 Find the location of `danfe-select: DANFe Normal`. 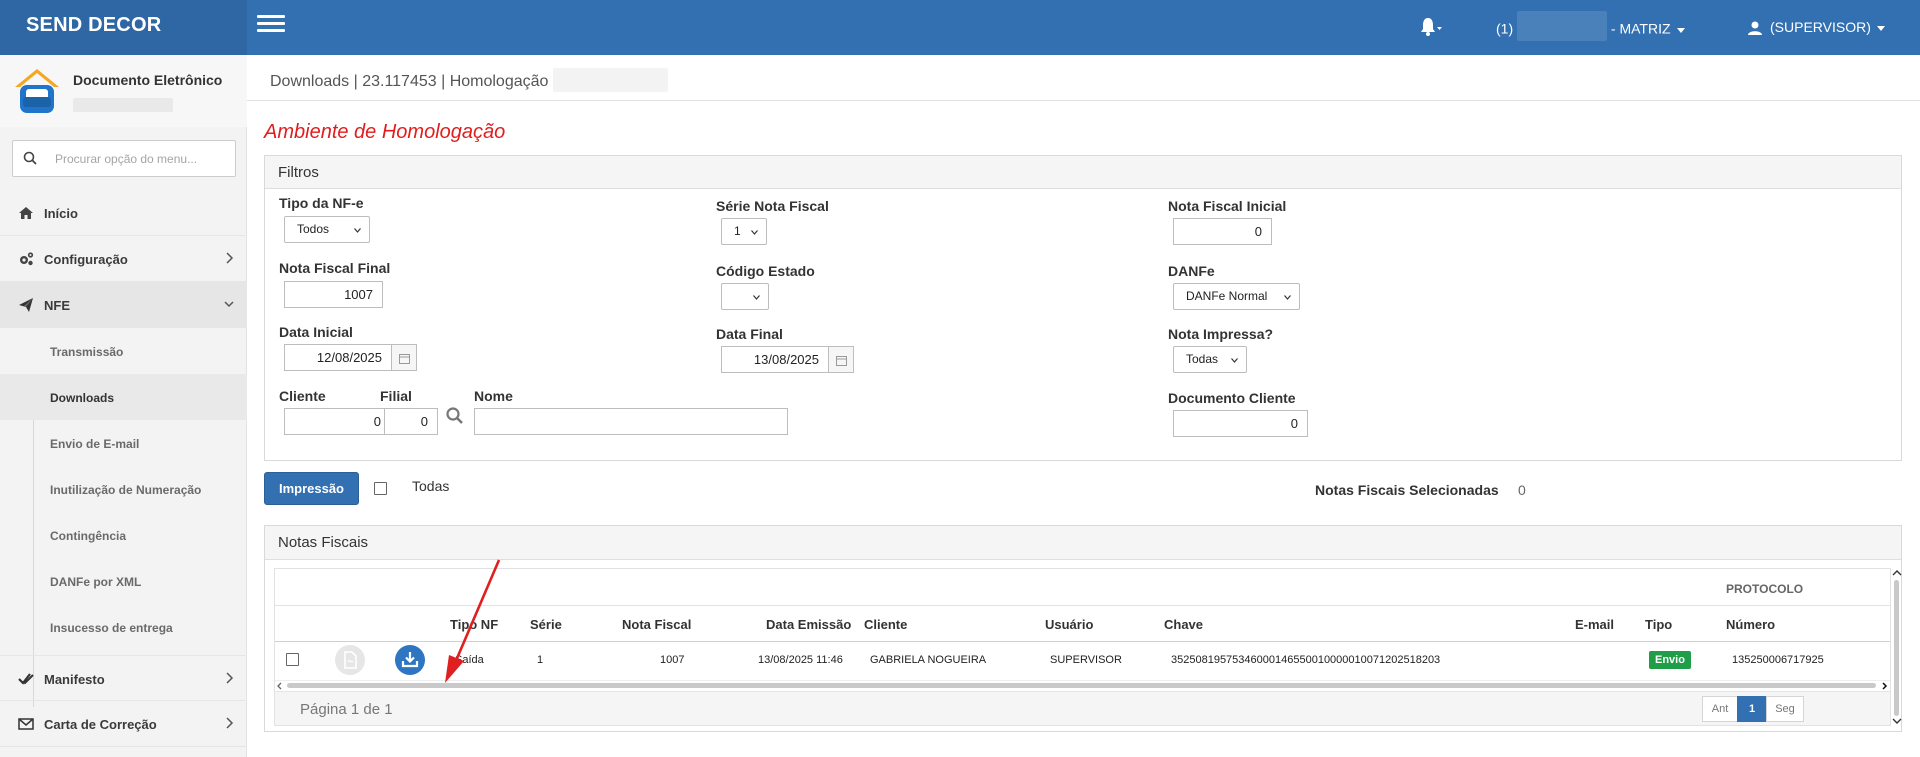

danfe-select: DANFe Normal is located at coordinates (1236, 296).